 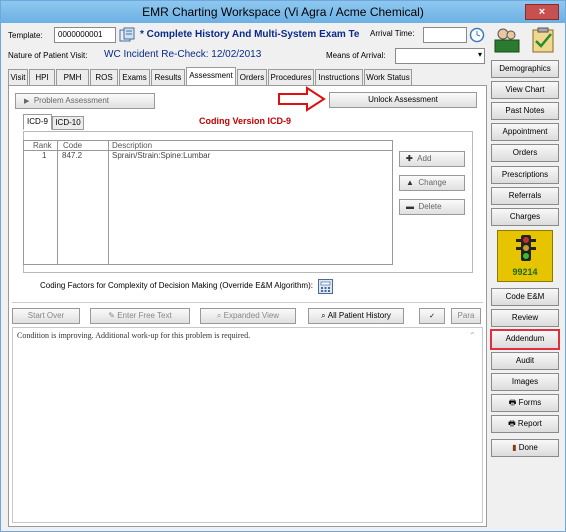 I want to click on template-label: Template:, so click(x=25, y=35).